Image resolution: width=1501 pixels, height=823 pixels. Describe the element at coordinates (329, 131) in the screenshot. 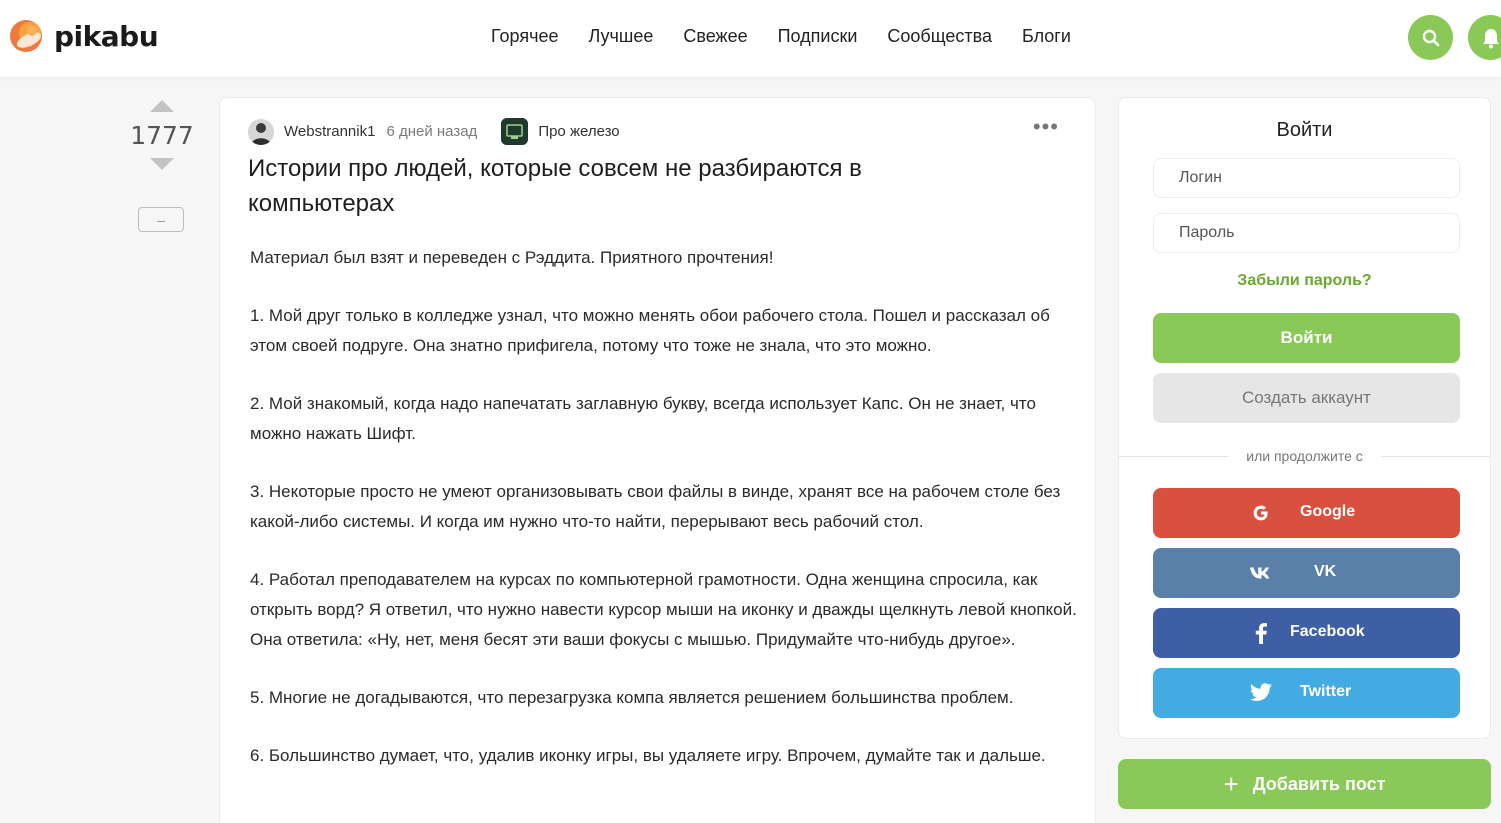

I see `author-name: Webstrannik1` at that location.